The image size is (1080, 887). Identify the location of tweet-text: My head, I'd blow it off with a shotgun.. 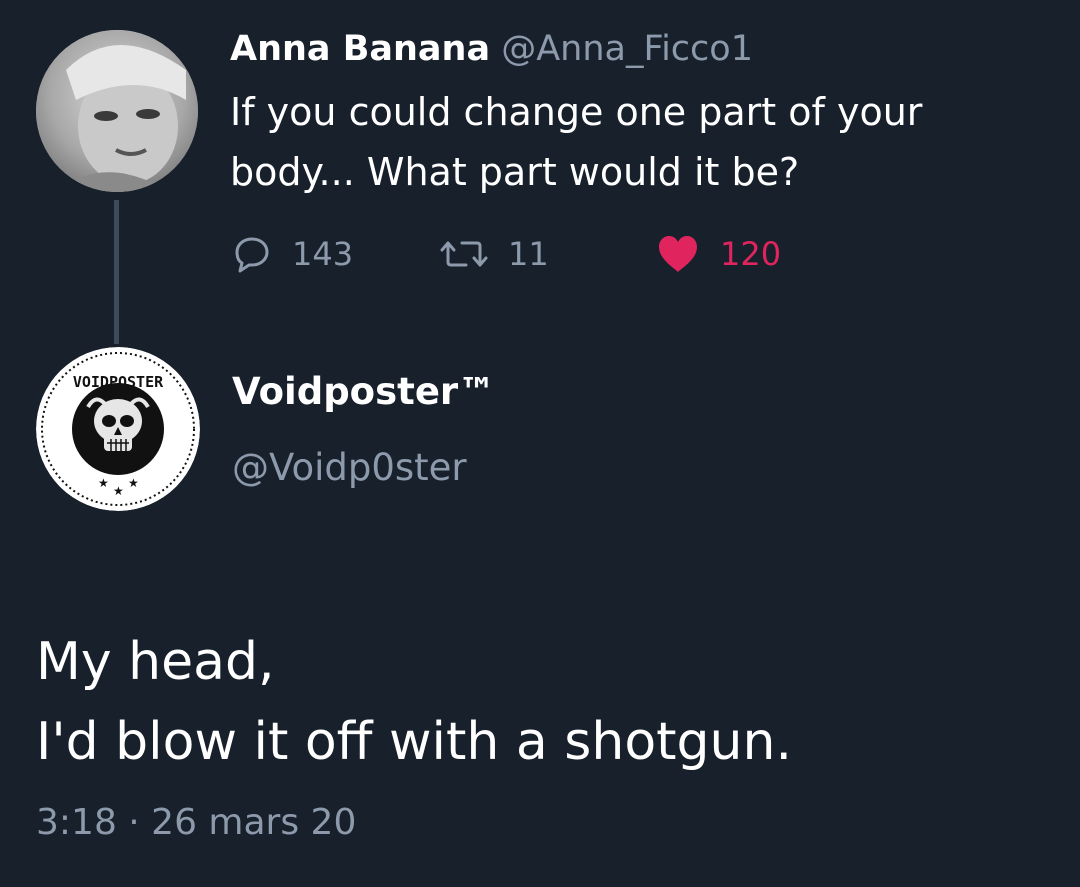
(414, 702).